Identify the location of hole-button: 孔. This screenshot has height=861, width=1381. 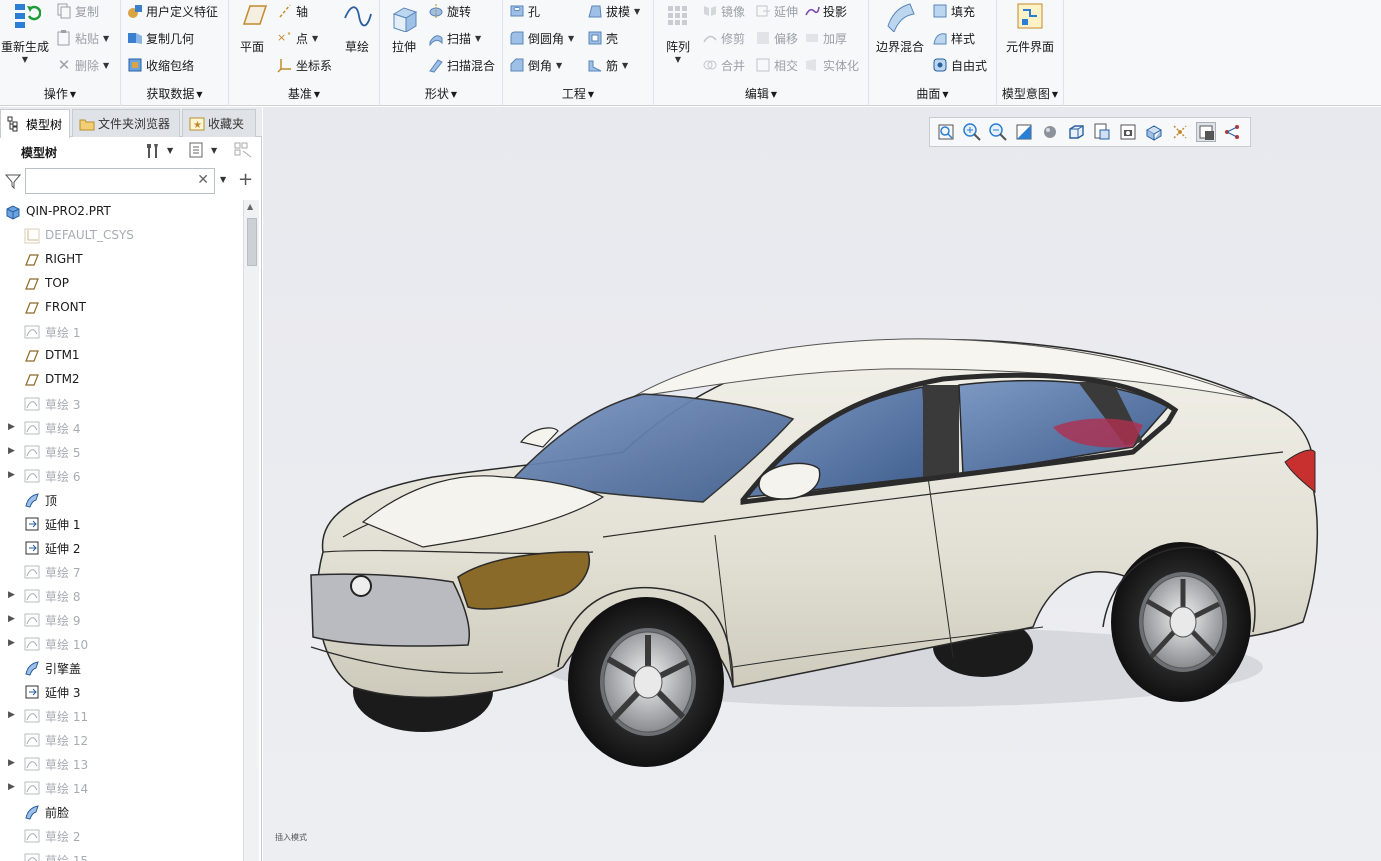
(524, 11).